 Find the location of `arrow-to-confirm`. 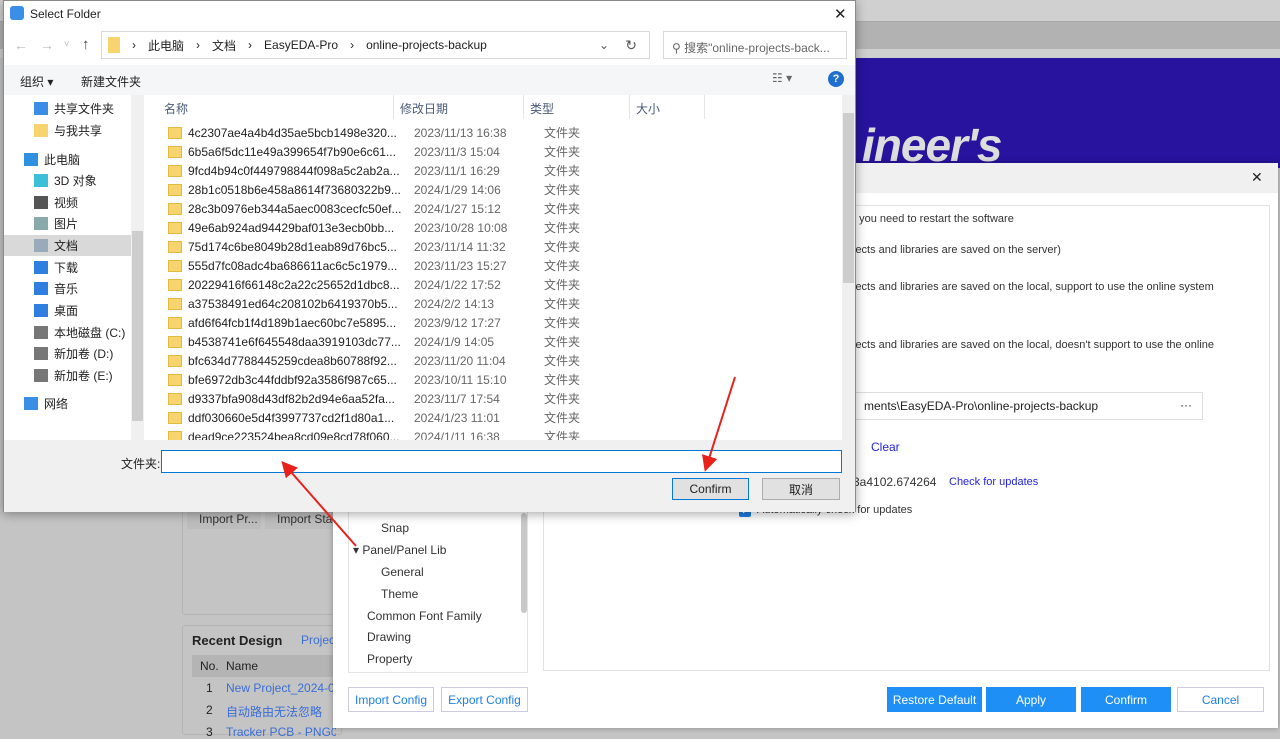

arrow-to-confirm is located at coordinates (719, 424).